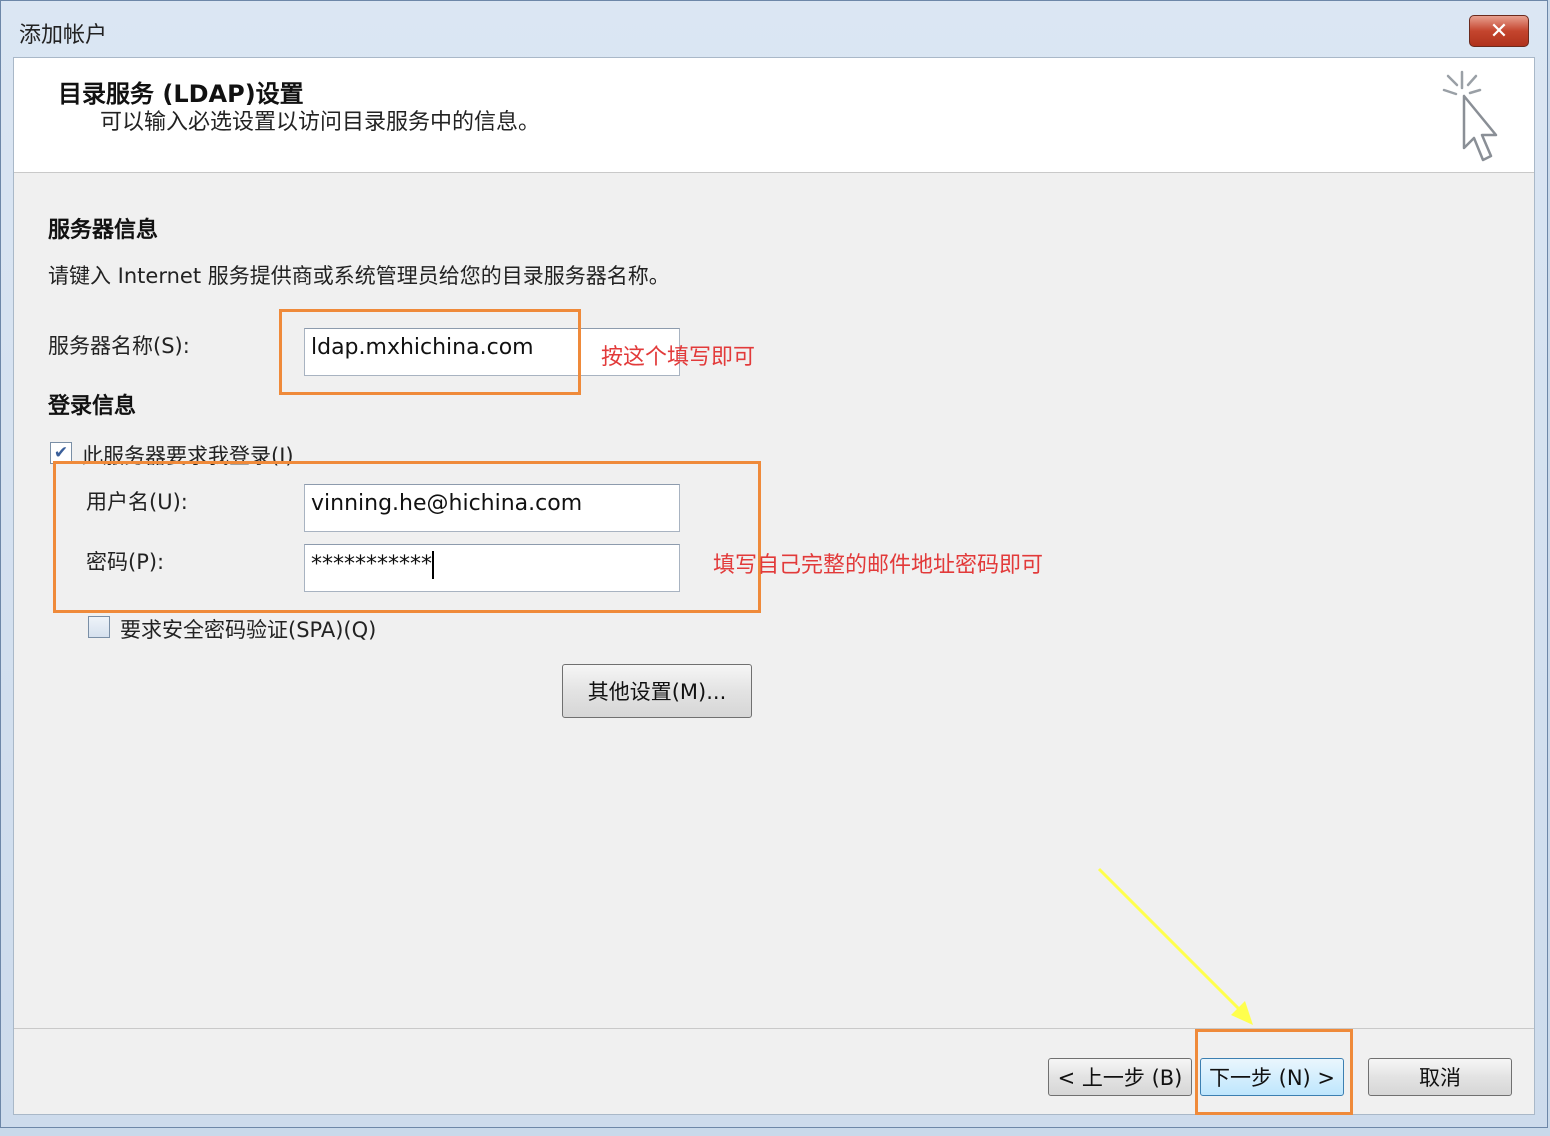 The image size is (1550, 1136). I want to click on title-bar: 添加帐户 ✕, so click(774, 29).